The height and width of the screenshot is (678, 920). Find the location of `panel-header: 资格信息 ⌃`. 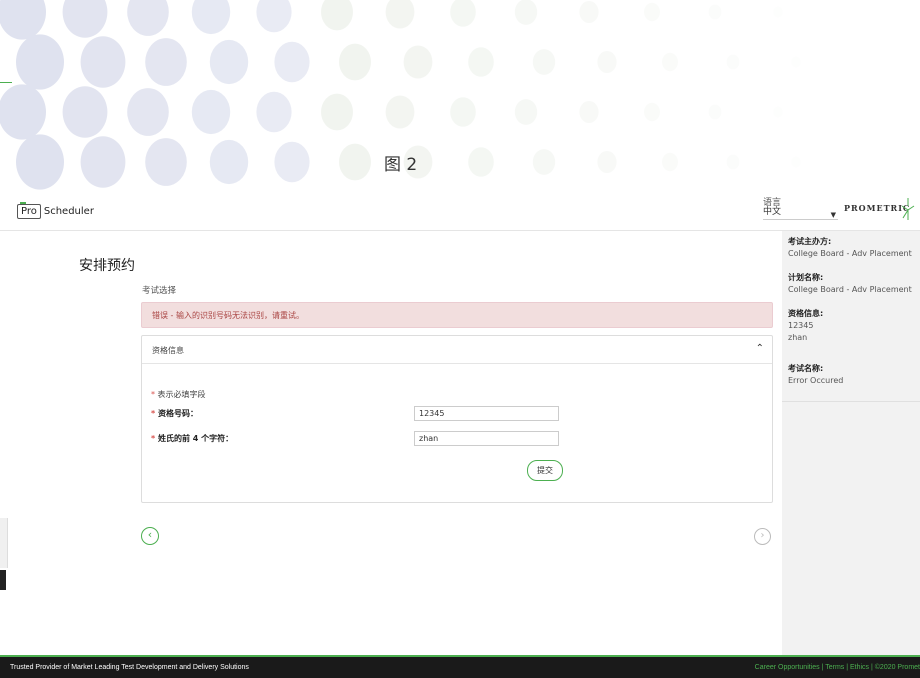

panel-header: 资格信息 ⌃ is located at coordinates (457, 350).